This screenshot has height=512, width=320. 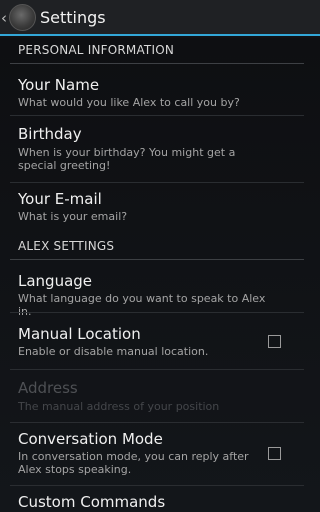 What do you see at coordinates (274, 453) in the screenshot?
I see `conversation-mode-checkbox` at bounding box center [274, 453].